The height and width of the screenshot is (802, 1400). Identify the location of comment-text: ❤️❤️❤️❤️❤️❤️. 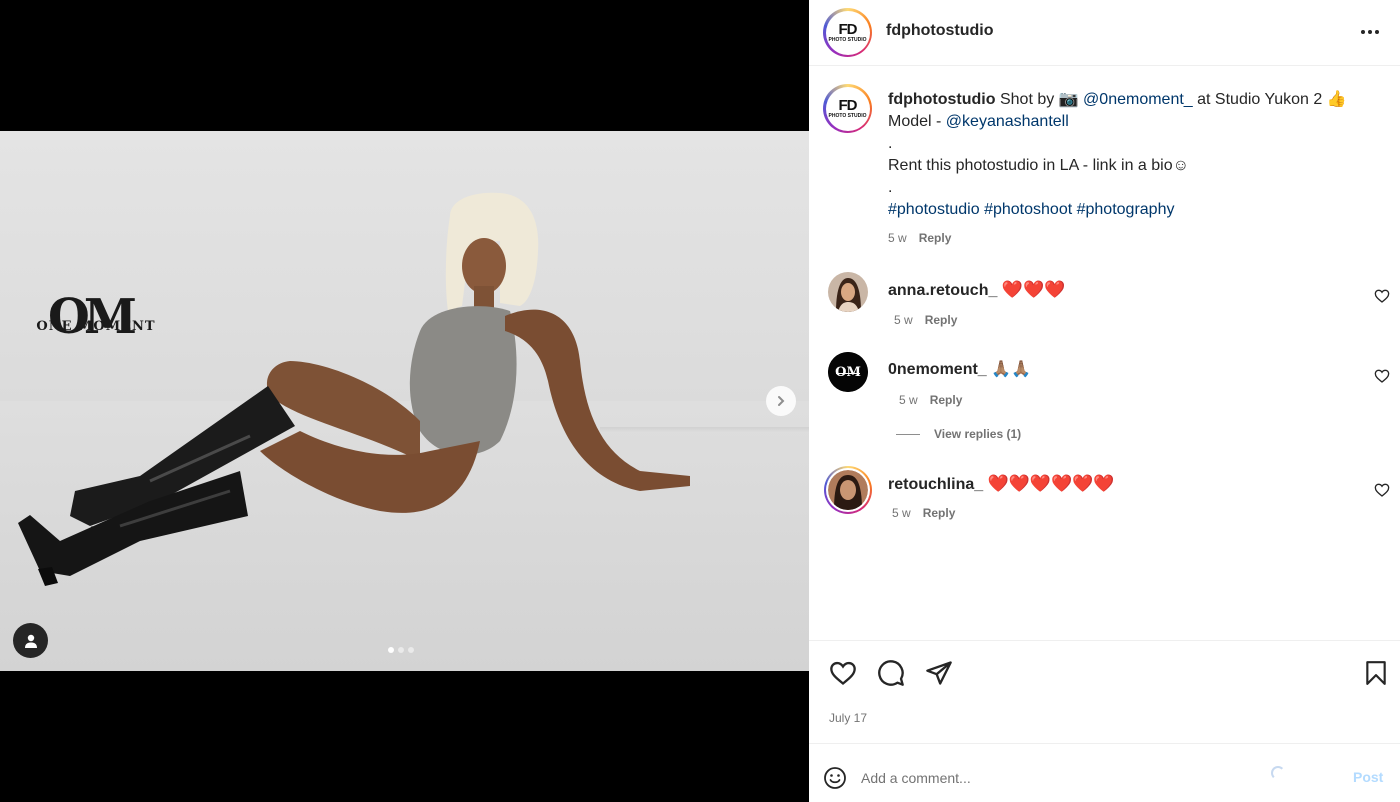
(1051, 483).